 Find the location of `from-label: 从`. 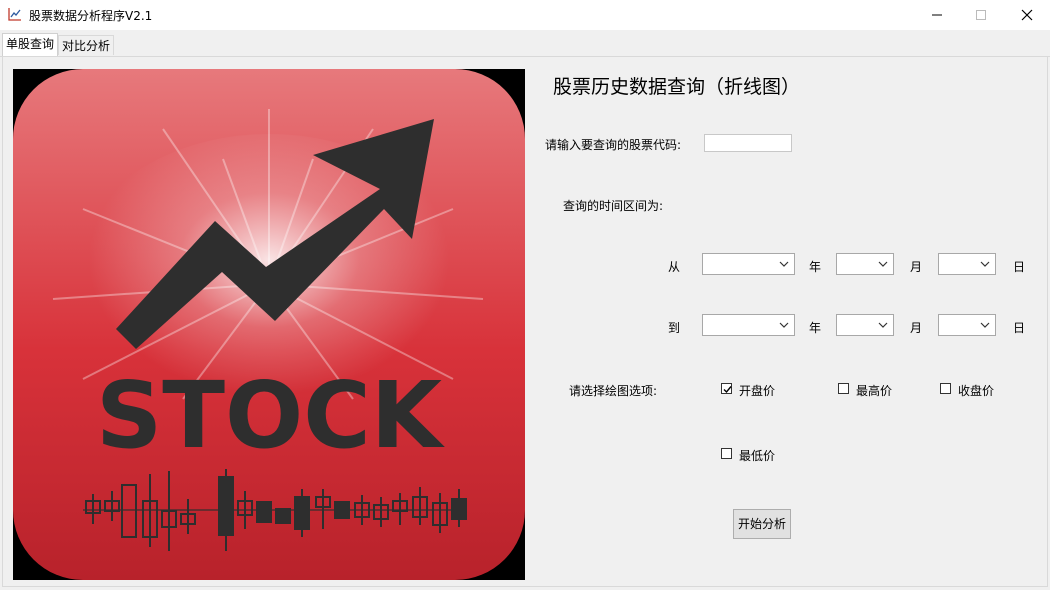

from-label: 从 is located at coordinates (674, 267).